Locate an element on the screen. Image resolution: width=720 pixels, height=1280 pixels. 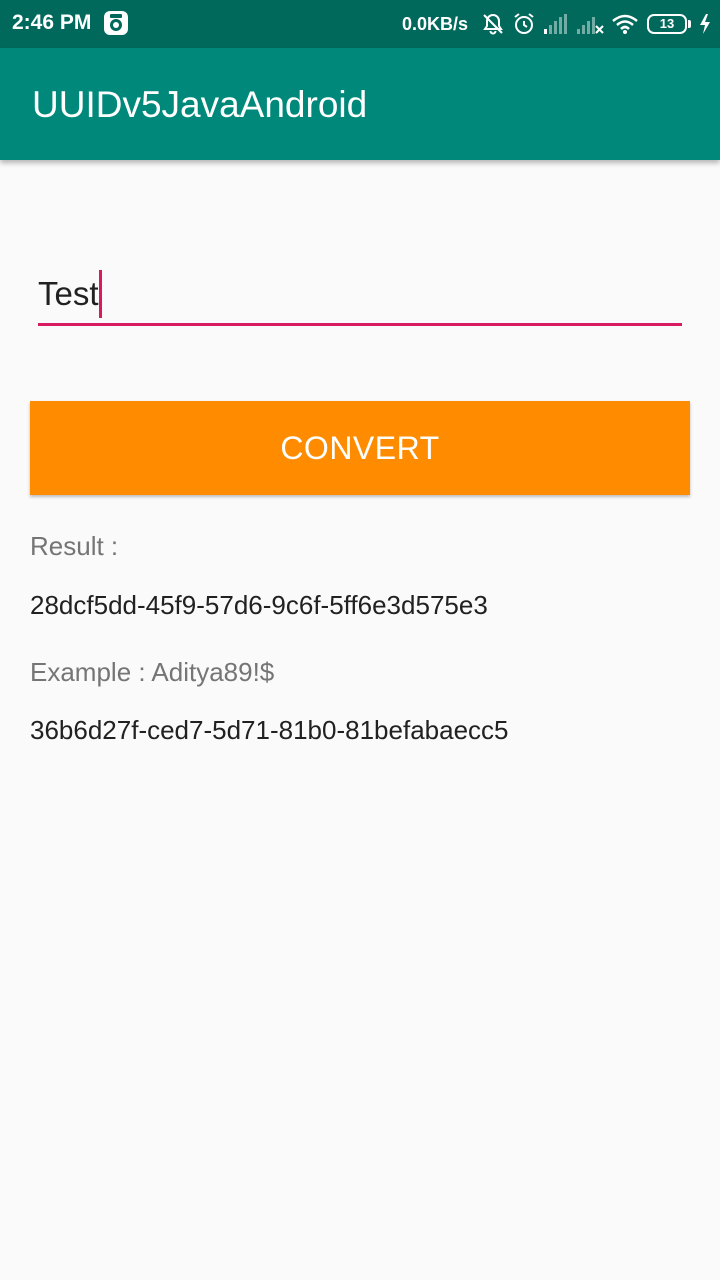
signal-icon is located at coordinates (555, 24).